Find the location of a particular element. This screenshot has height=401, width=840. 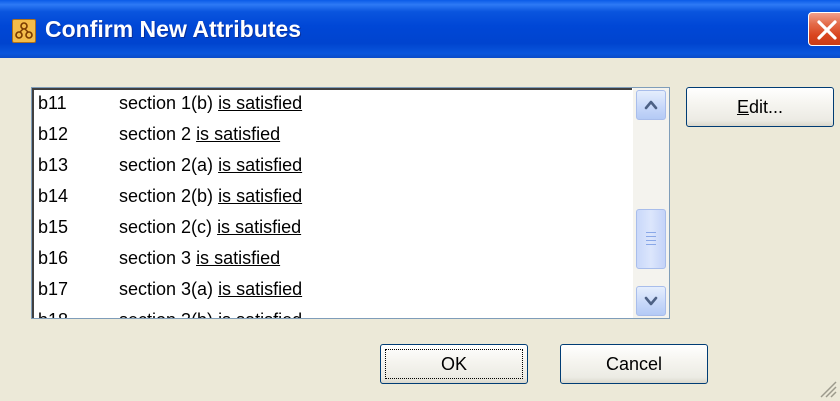

scroll-up-button is located at coordinates (651, 105).